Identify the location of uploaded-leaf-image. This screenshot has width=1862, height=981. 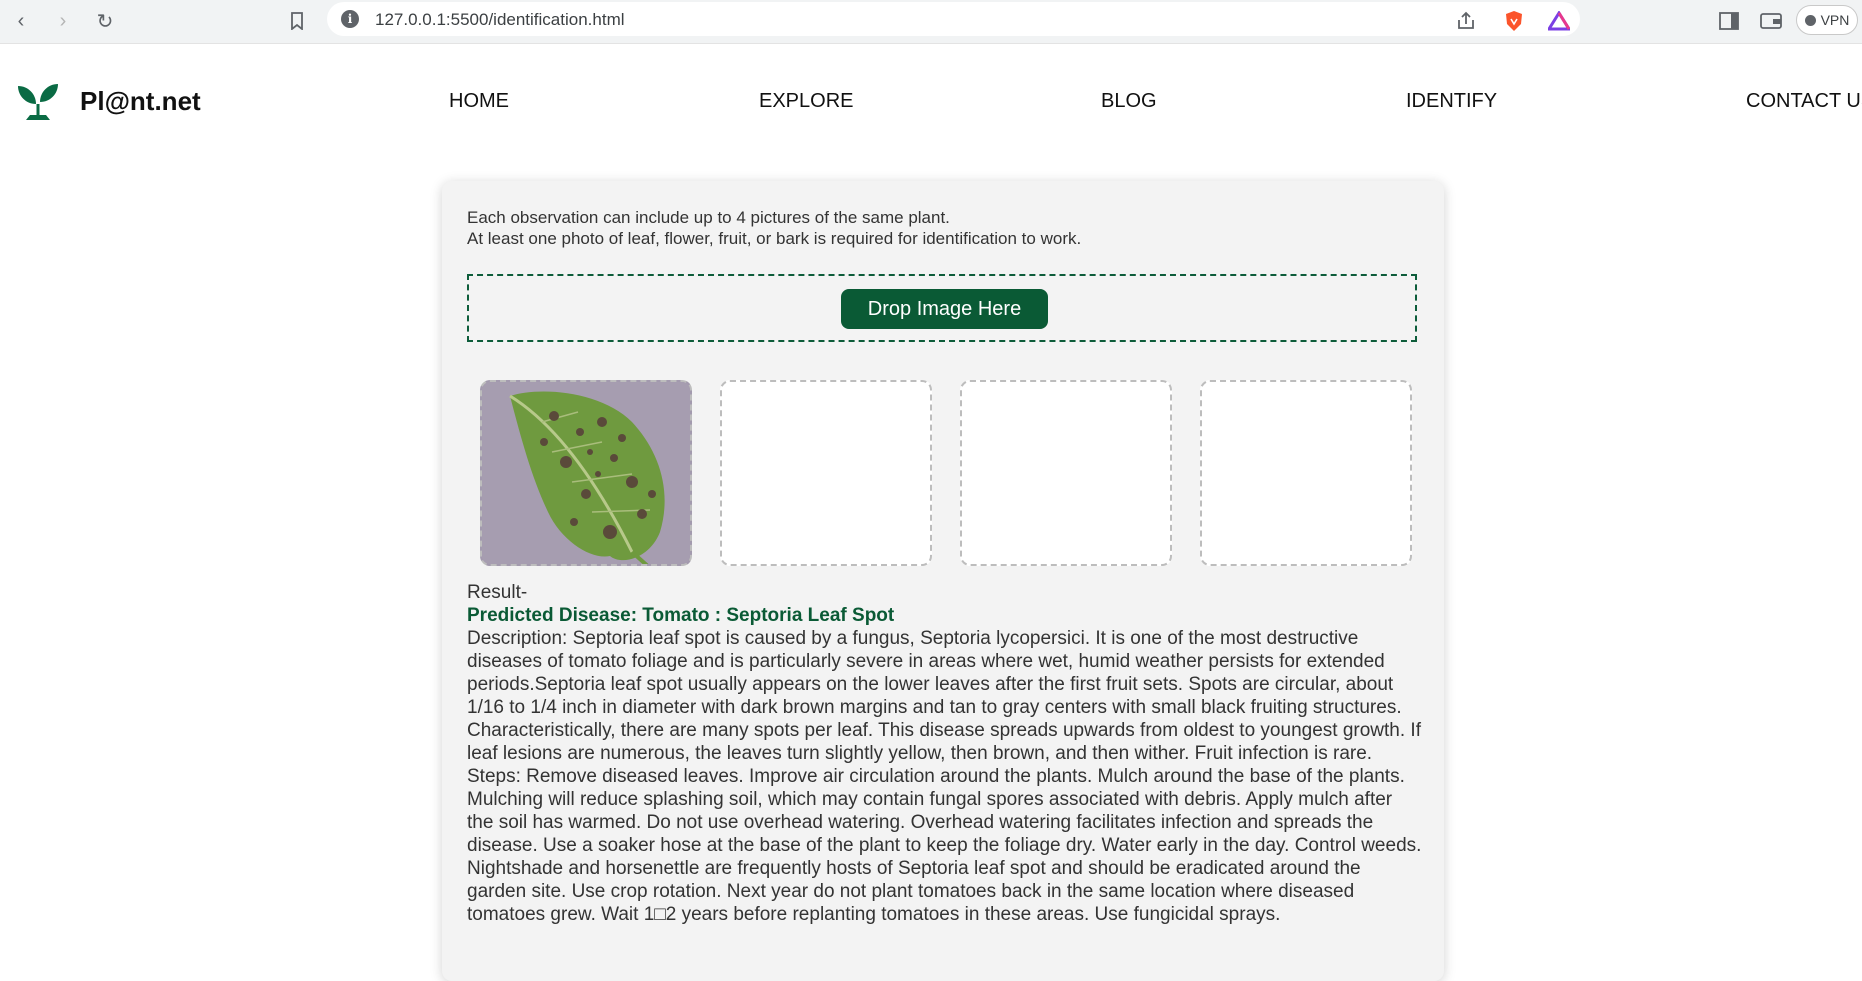
(586, 473).